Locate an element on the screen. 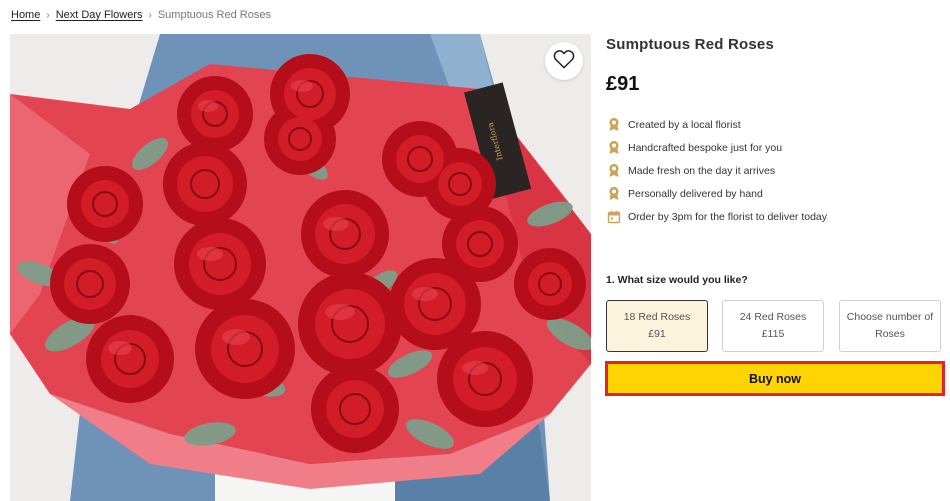 Image resolution: width=950 pixels, height=501 pixels. feature-item: Created by a local florist is located at coordinates (716, 124).